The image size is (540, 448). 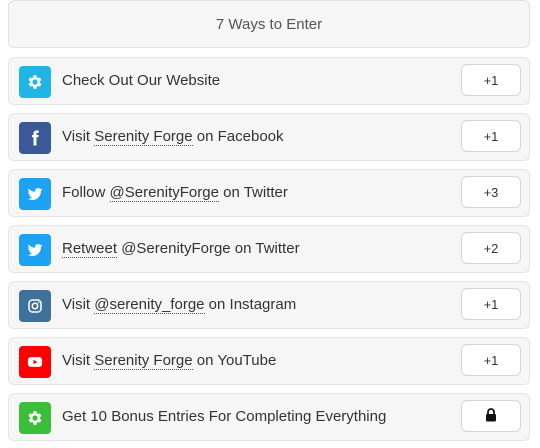 What do you see at coordinates (164, 193) in the screenshot?
I see `twitter-handle-link: @SerenityForge` at bounding box center [164, 193].